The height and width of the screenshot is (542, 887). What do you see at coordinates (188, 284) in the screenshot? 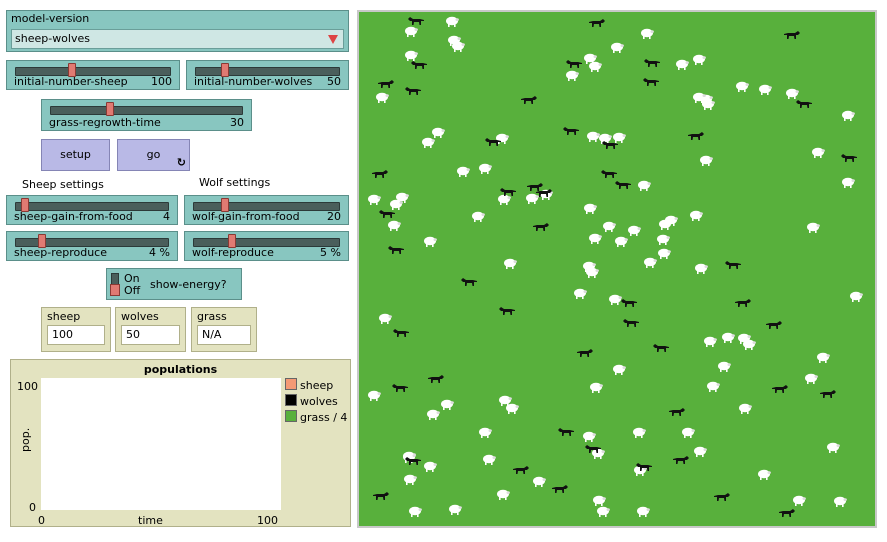
I see `switch-label: show-energy?` at bounding box center [188, 284].